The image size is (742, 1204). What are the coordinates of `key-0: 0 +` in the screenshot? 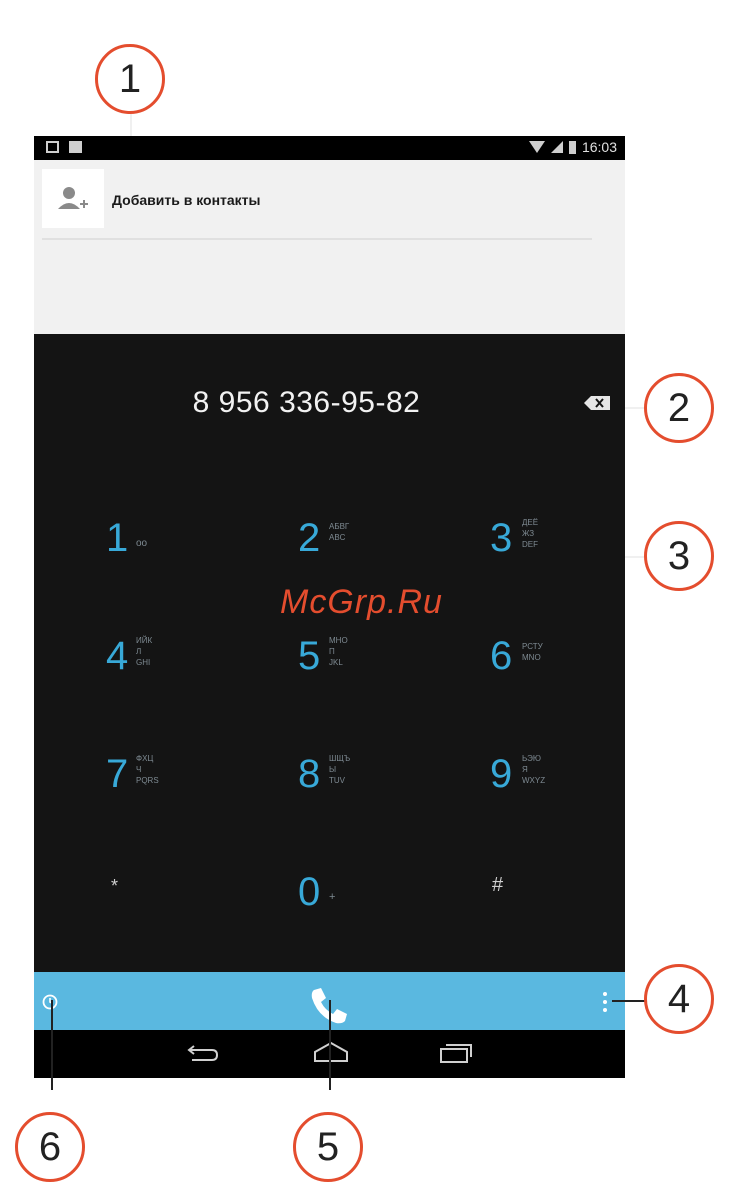 It's located at (329, 887).